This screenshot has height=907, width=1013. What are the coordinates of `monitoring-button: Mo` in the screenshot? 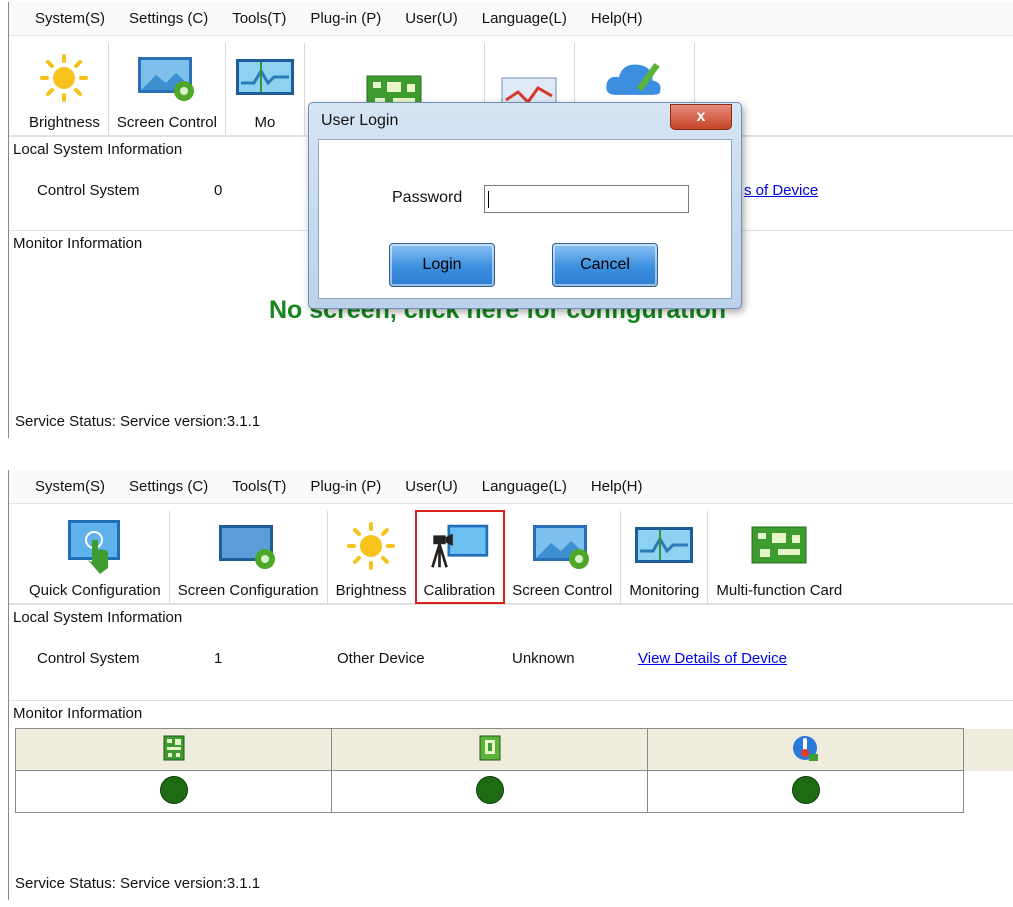 It's located at (265, 89).